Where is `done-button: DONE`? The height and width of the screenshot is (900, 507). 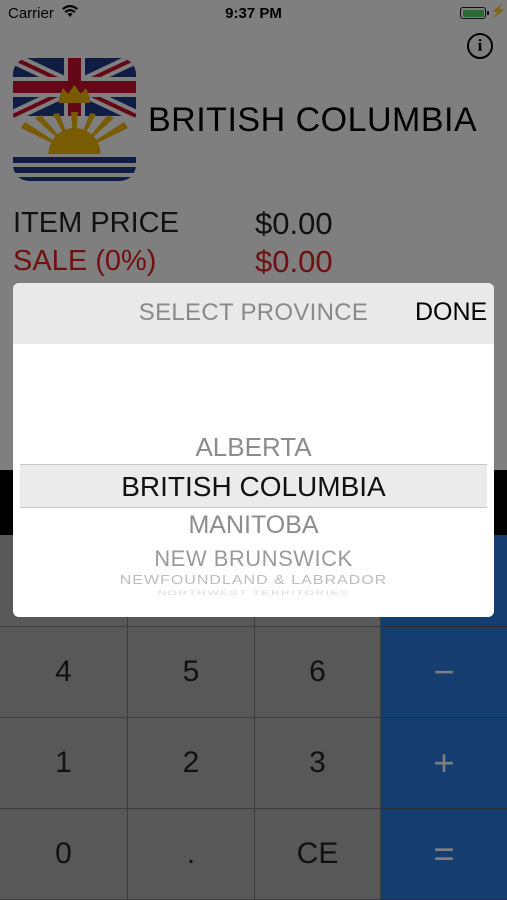 done-button: DONE is located at coordinates (451, 312).